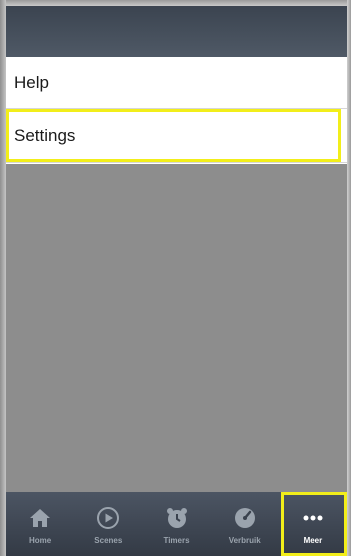  I want to click on tab-label: Scenes, so click(108, 540).